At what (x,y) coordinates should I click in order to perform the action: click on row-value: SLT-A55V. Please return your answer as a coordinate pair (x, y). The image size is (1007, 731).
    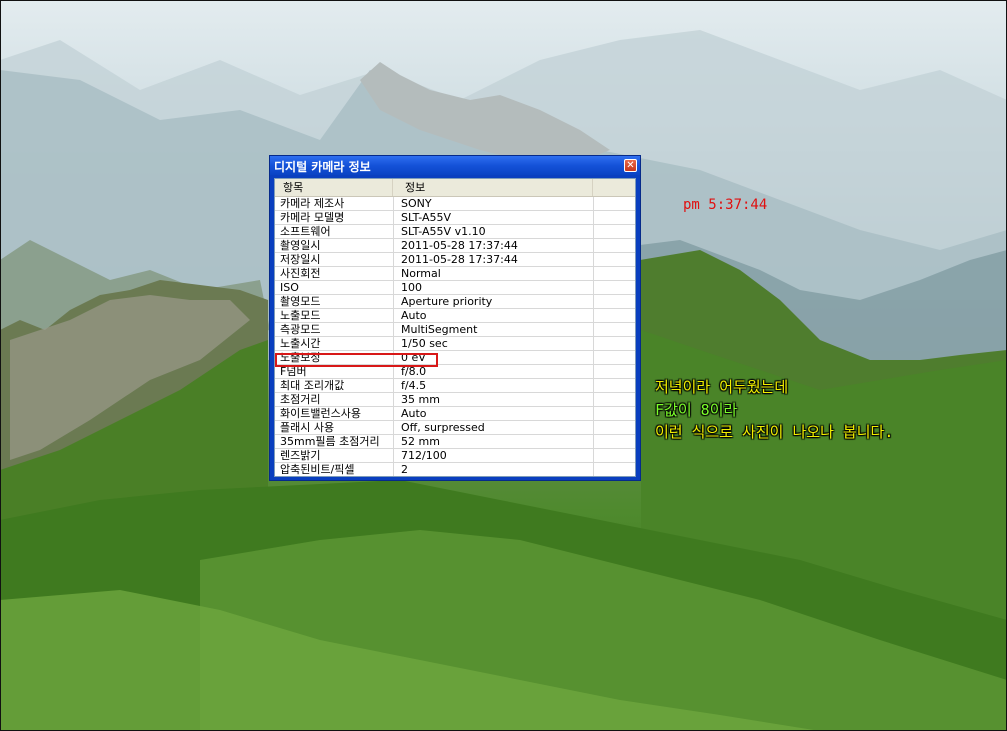
    Looking at the image, I should click on (426, 217).